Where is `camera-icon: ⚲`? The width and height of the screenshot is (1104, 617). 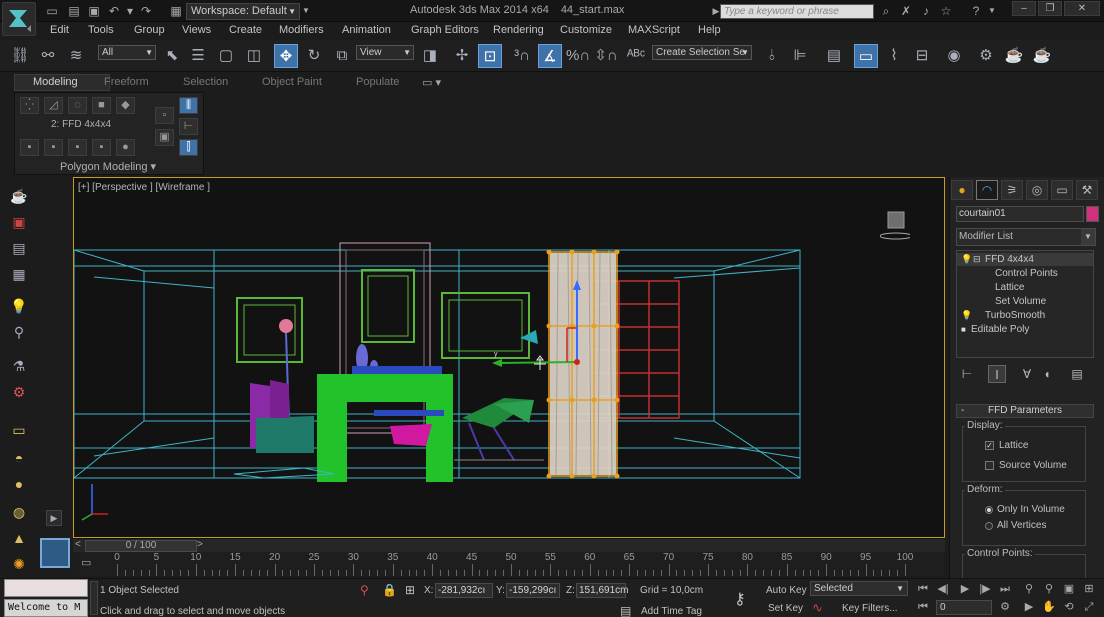 camera-icon: ⚲ is located at coordinates (19, 332).